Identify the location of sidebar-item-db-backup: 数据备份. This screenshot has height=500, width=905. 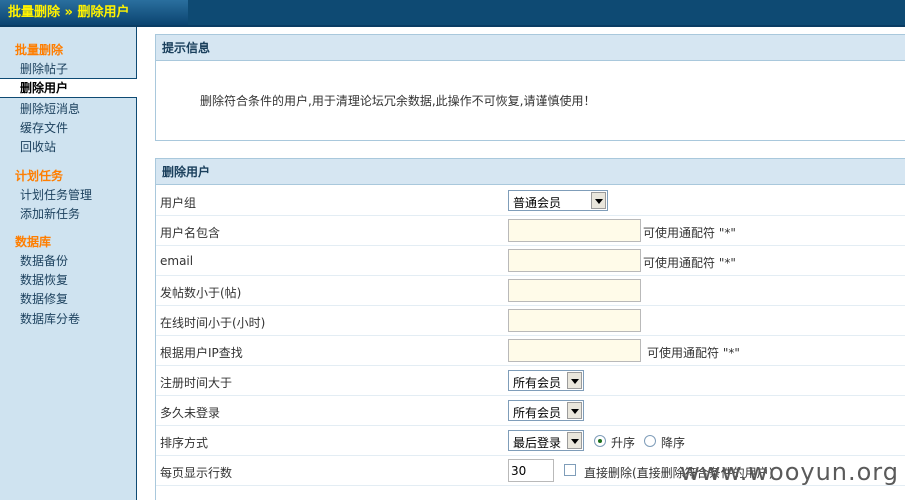
(44, 260).